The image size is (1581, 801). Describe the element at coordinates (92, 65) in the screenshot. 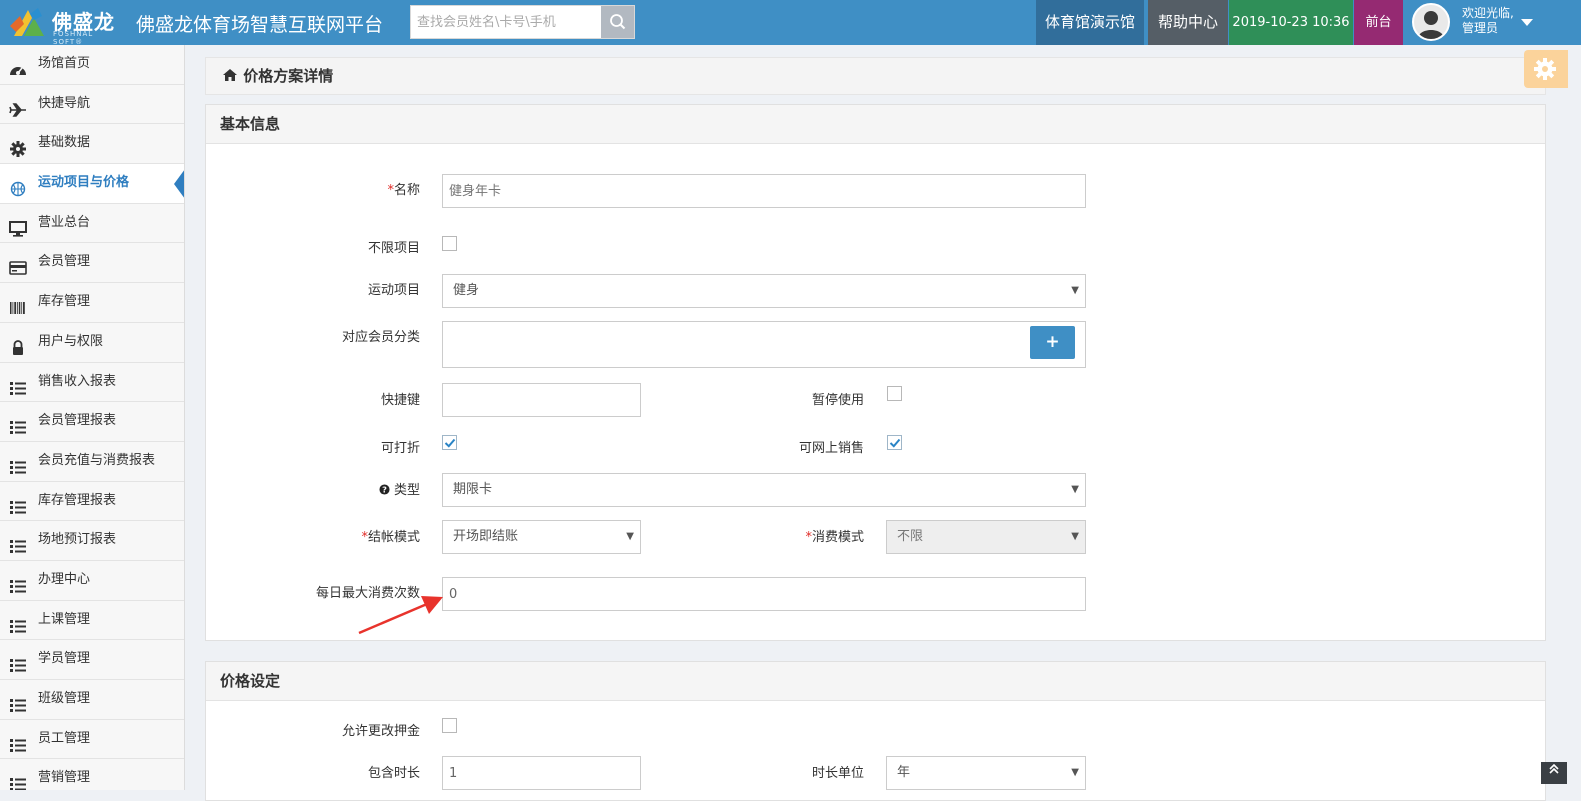

I see `sidebar-item: 场馆首页` at that location.